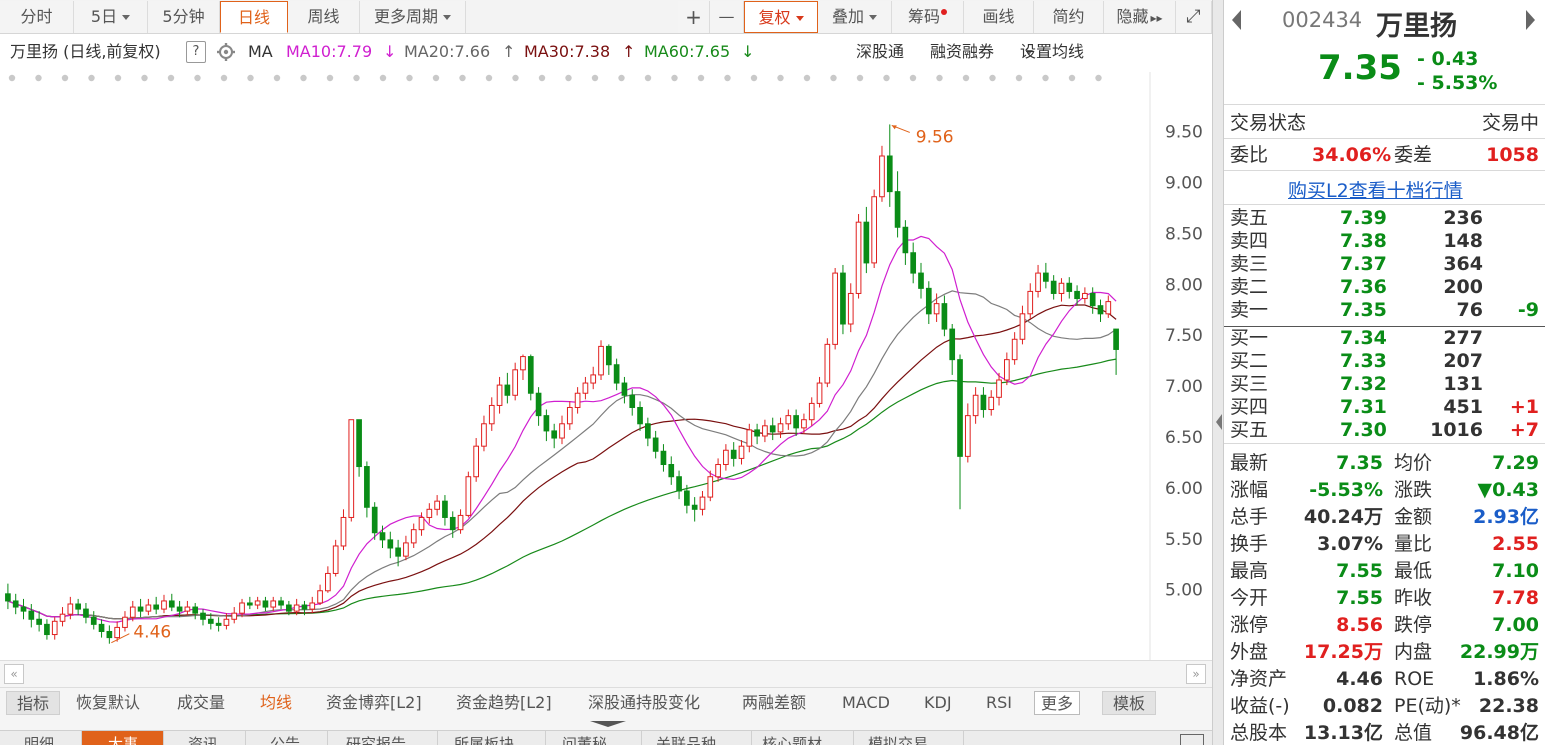 The width and height of the screenshot is (1545, 745). What do you see at coordinates (1384, 430) in the screenshot?
I see `bid-row: 买五 7.30 1016 +7` at bounding box center [1384, 430].